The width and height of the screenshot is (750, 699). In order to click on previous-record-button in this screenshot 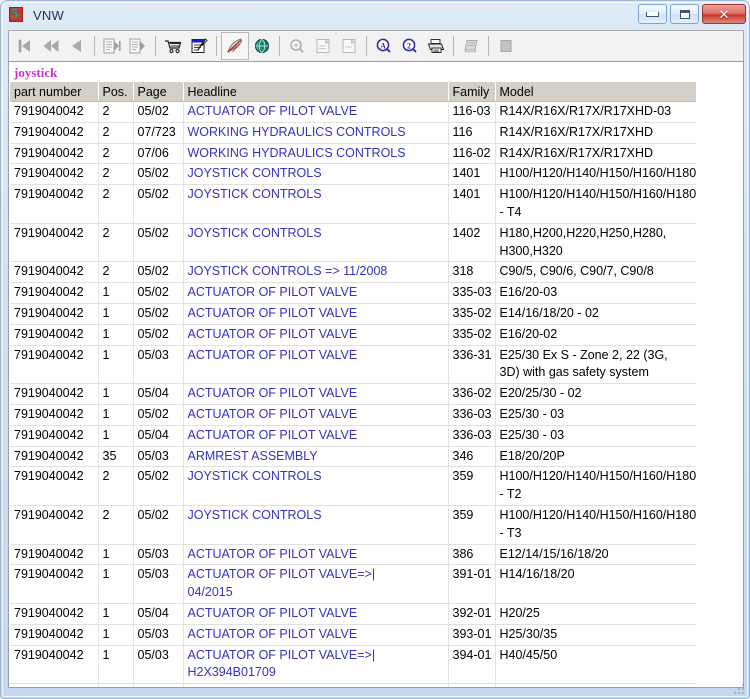, I will do `click(77, 46)`.